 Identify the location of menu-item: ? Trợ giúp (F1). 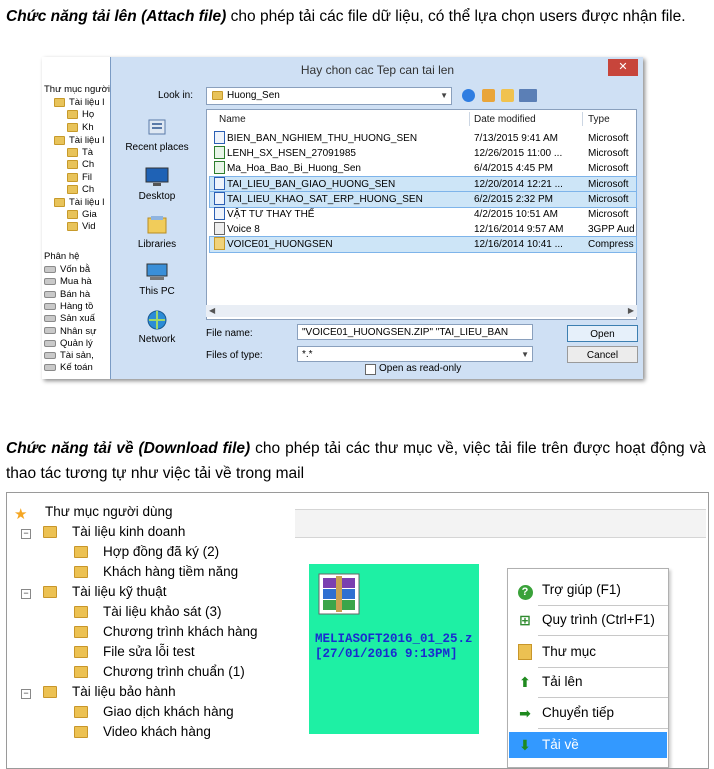
(588, 590).